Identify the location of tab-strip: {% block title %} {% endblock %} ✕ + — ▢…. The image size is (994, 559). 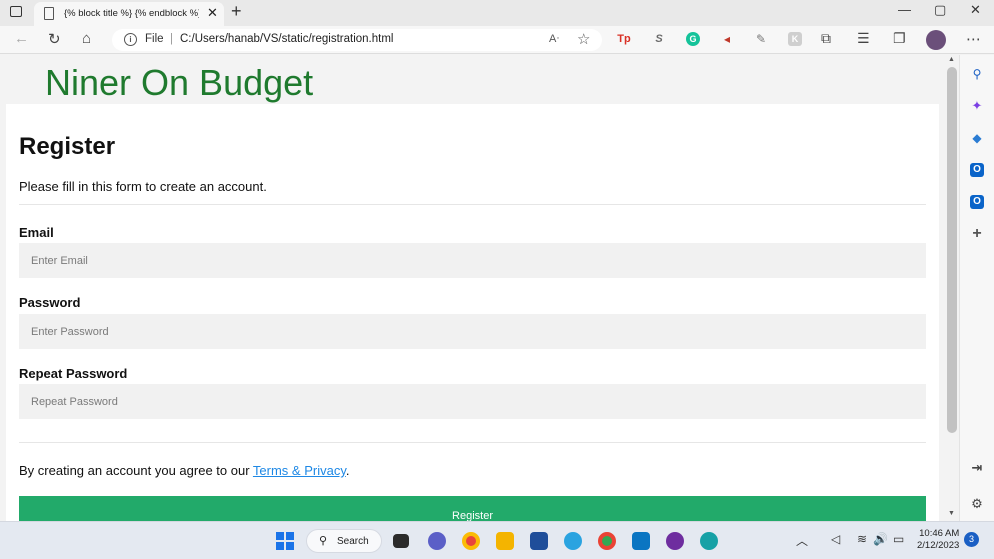
(497, 13).